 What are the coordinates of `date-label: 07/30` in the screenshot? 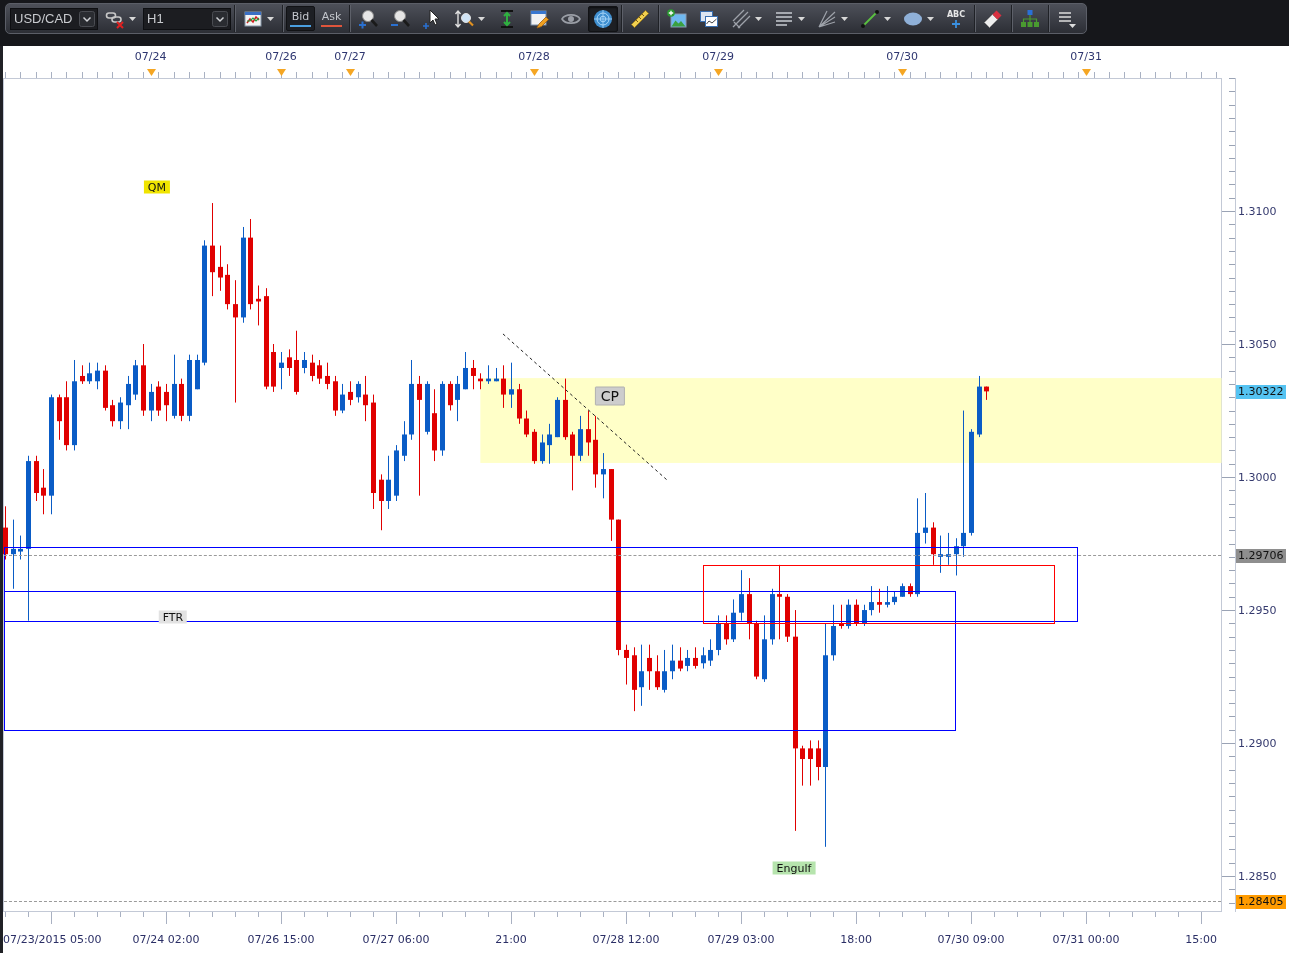 It's located at (902, 56).